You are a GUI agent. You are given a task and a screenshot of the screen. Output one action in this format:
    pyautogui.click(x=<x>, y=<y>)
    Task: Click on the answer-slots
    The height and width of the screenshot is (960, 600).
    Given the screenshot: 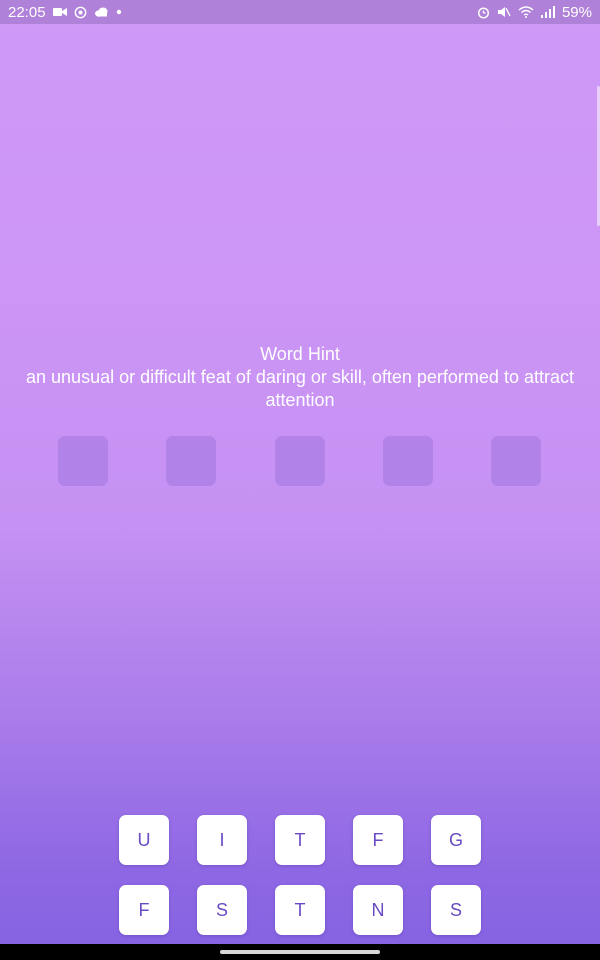 What is the action you would take?
    pyautogui.click(x=300, y=461)
    